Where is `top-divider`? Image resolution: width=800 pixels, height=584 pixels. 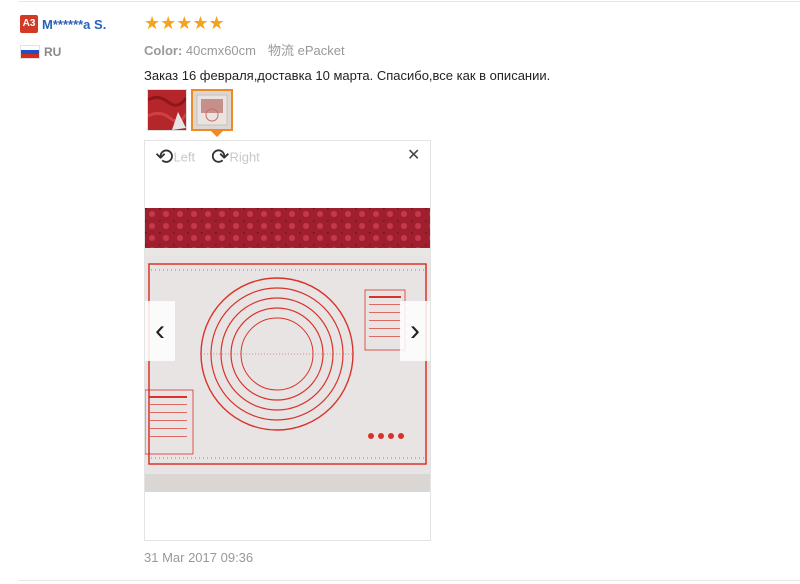 top-divider is located at coordinates (409, 1).